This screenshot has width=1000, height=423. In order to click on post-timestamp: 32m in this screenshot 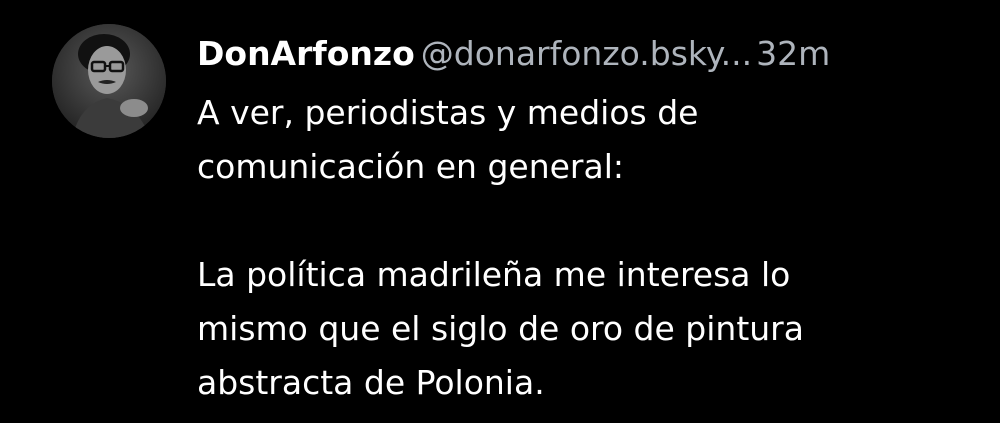, I will do `click(793, 53)`.